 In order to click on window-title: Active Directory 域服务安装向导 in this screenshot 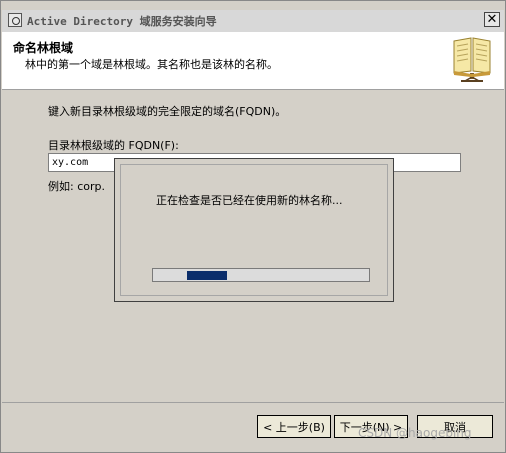, I will do `click(122, 21)`.